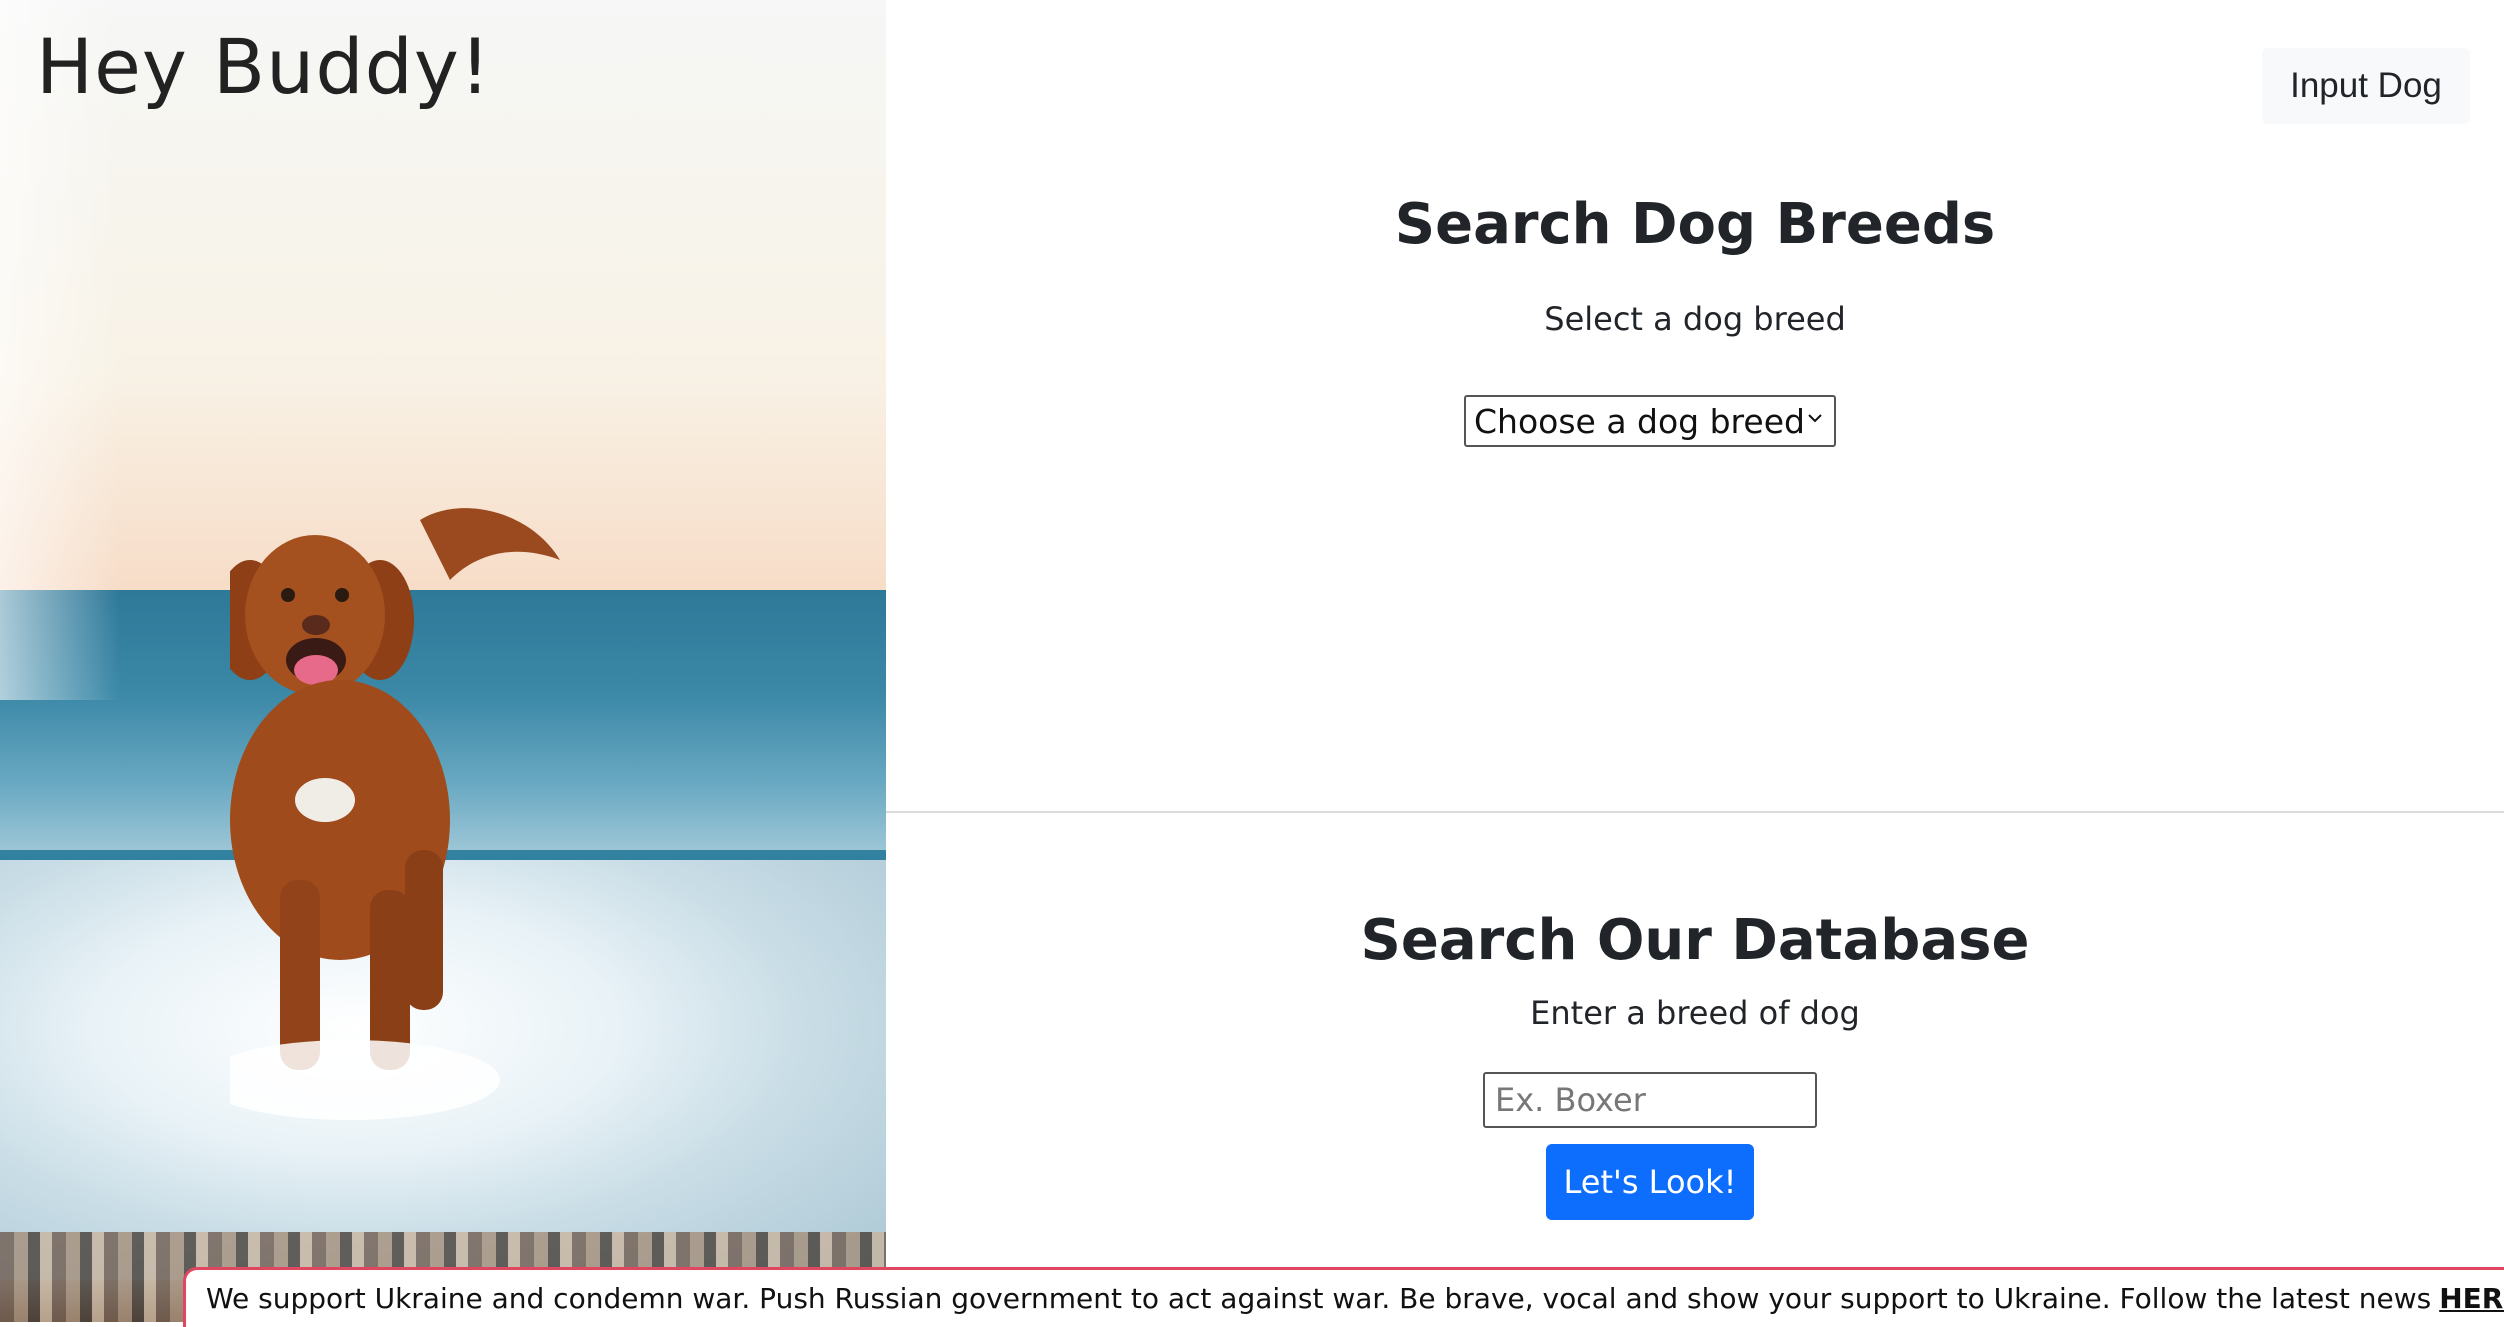 Image resolution: width=2504 pixels, height=1327 pixels. I want to click on dog-photo, so click(395, 814).